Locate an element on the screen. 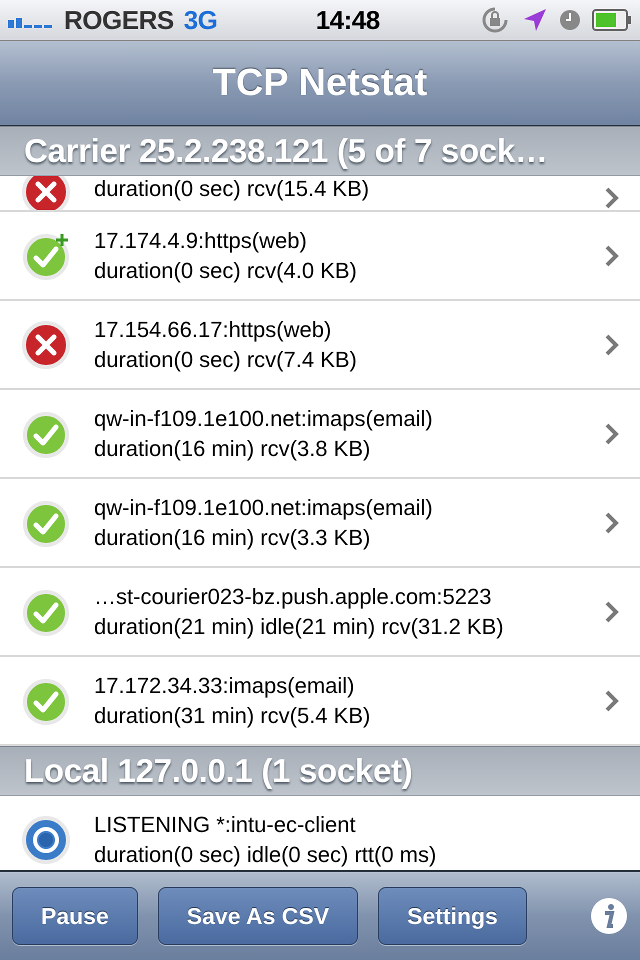 The height and width of the screenshot is (960, 640). network-type: 3G is located at coordinates (201, 20).